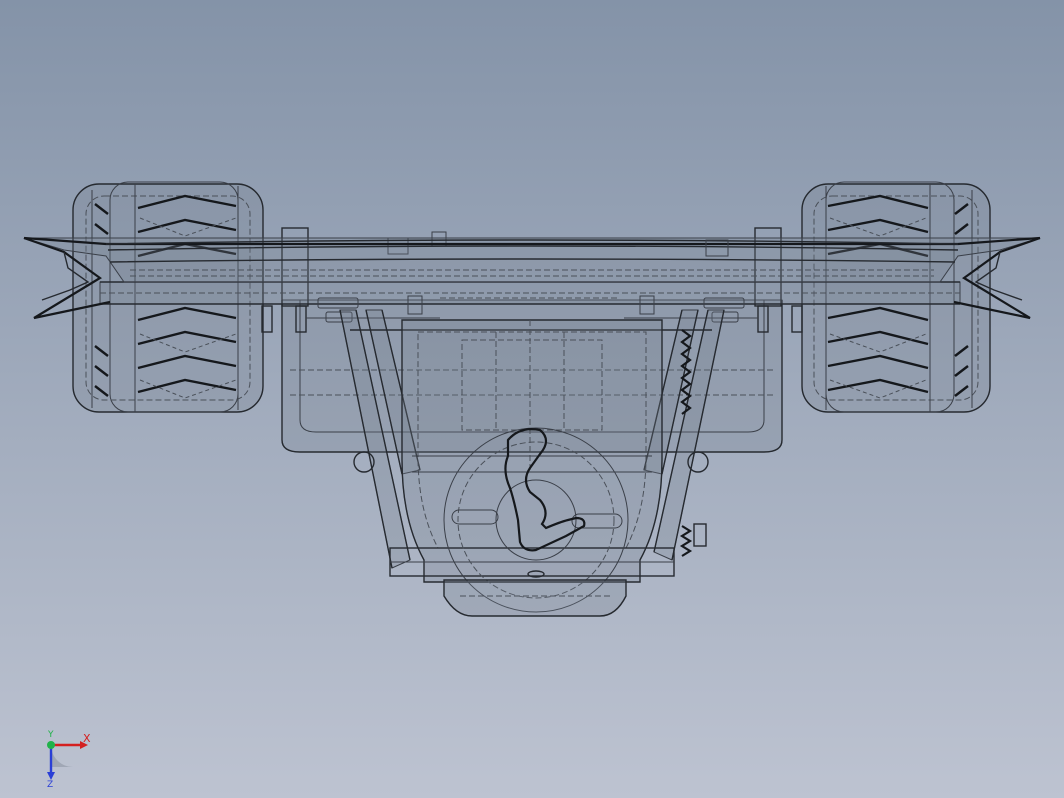  Describe the element at coordinates (87, 738) in the screenshot. I see `x-axis-label: X` at that location.